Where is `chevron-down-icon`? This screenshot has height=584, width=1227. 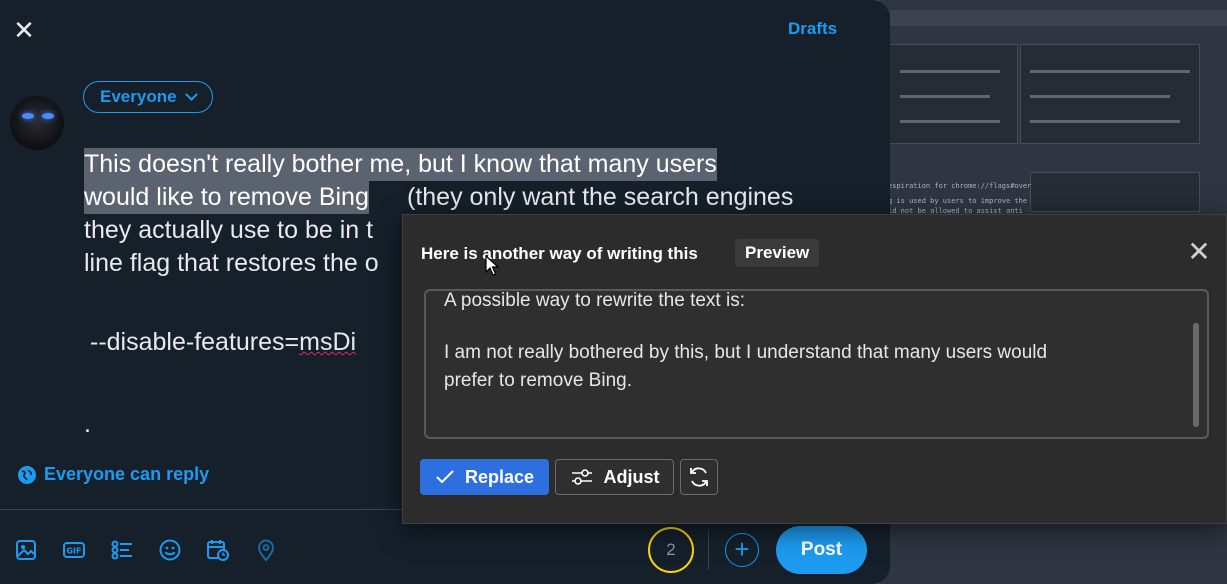
chevron-down-icon is located at coordinates (191, 94).